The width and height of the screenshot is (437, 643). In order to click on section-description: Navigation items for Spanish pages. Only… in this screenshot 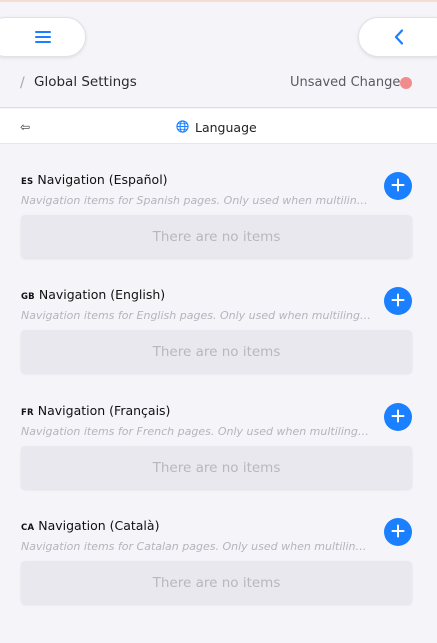, I will do `click(197, 200)`.